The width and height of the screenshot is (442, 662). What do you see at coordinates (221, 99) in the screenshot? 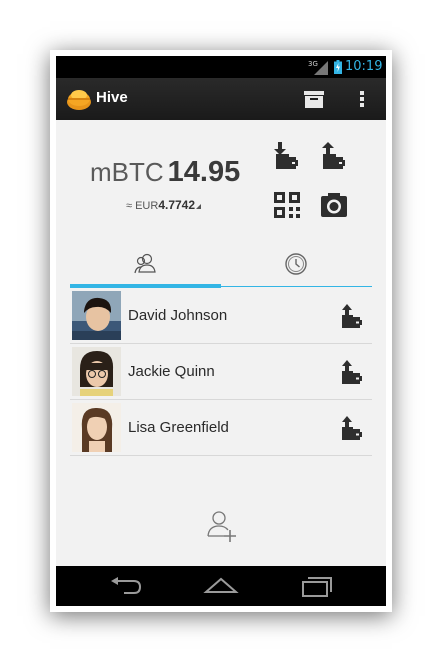
I see `action-bar: Hive` at bounding box center [221, 99].